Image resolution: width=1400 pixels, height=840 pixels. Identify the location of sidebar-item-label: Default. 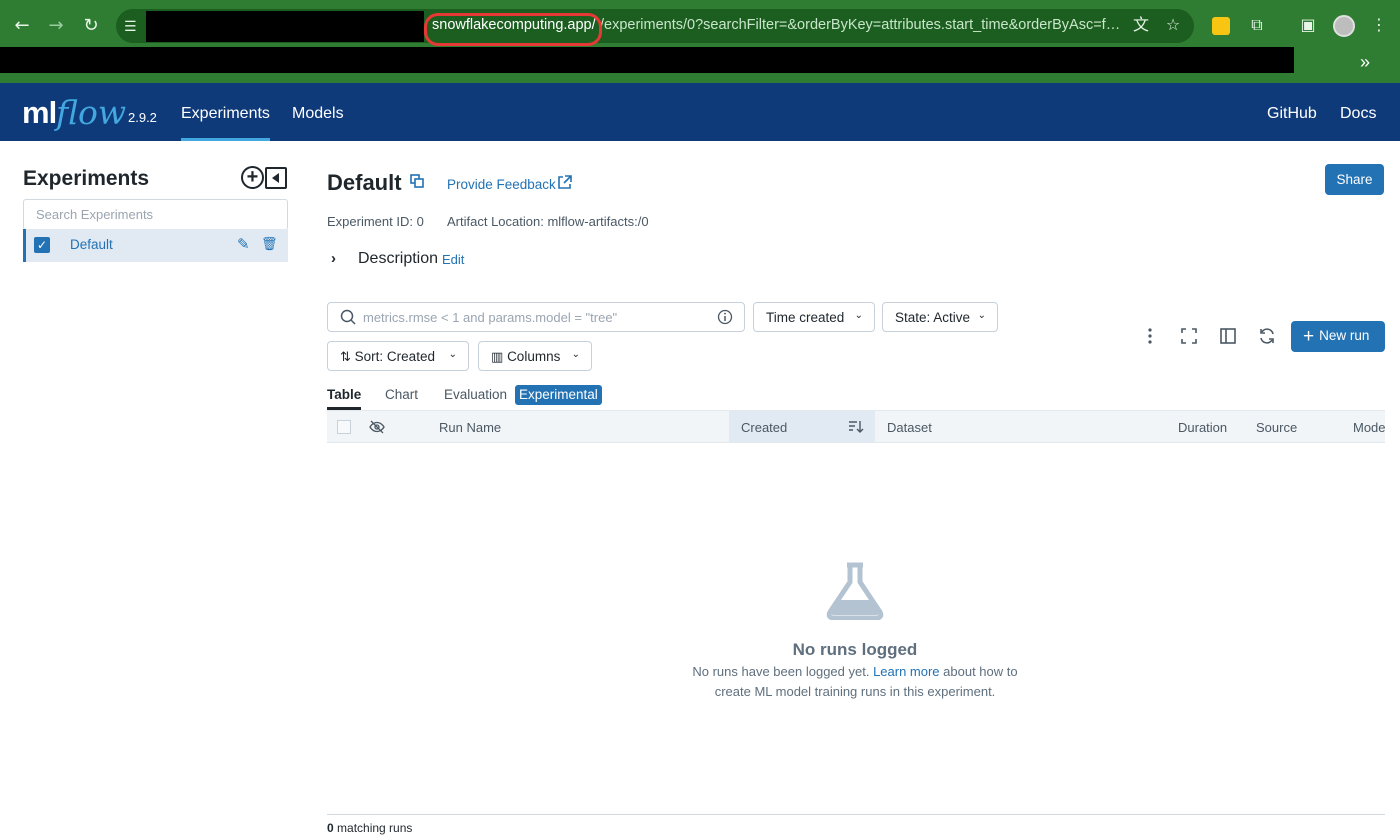
(91, 244).